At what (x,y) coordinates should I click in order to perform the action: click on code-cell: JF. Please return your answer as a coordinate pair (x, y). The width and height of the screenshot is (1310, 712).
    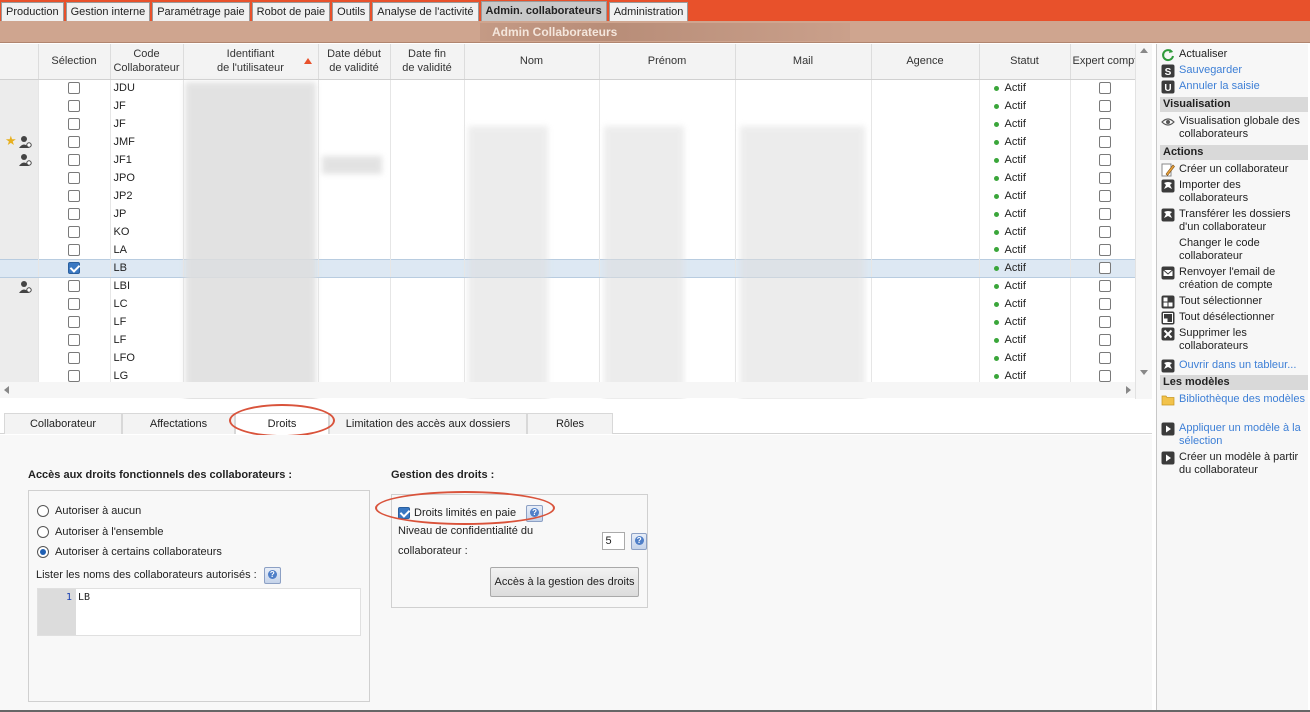
    Looking at the image, I should click on (147, 106).